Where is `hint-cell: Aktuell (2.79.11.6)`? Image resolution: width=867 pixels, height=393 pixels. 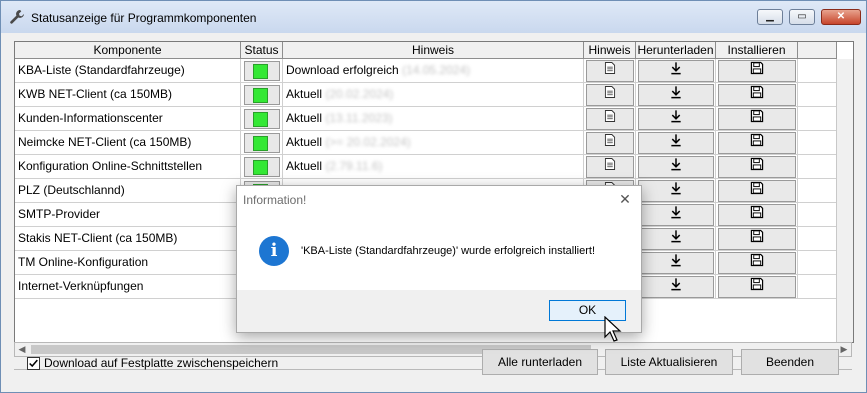 hint-cell: Aktuell (2.79.11.6) is located at coordinates (433, 167).